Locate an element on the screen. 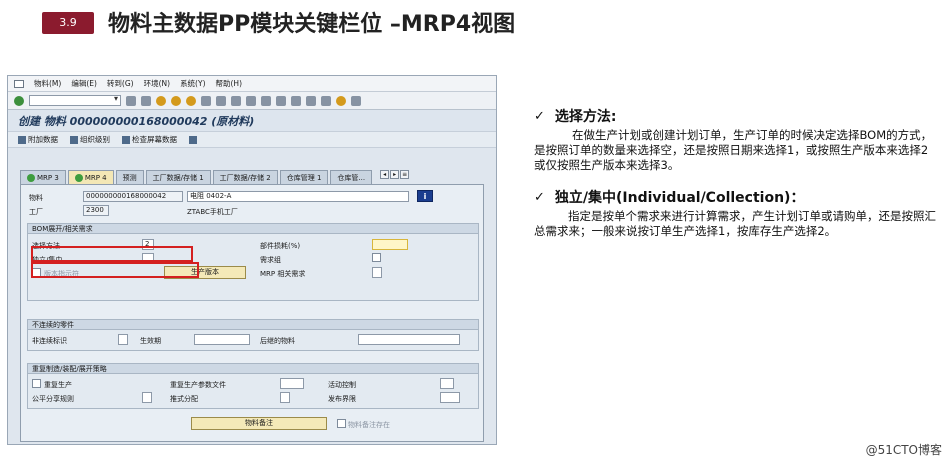  fair-share-field is located at coordinates (147, 397).